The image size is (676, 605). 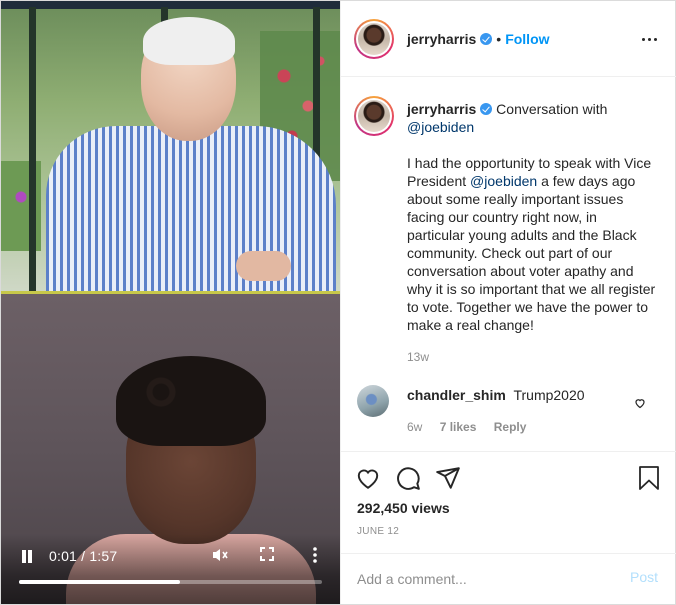 What do you see at coordinates (441, 109) in the screenshot?
I see `caption-author: jerryharris` at bounding box center [441, 109].